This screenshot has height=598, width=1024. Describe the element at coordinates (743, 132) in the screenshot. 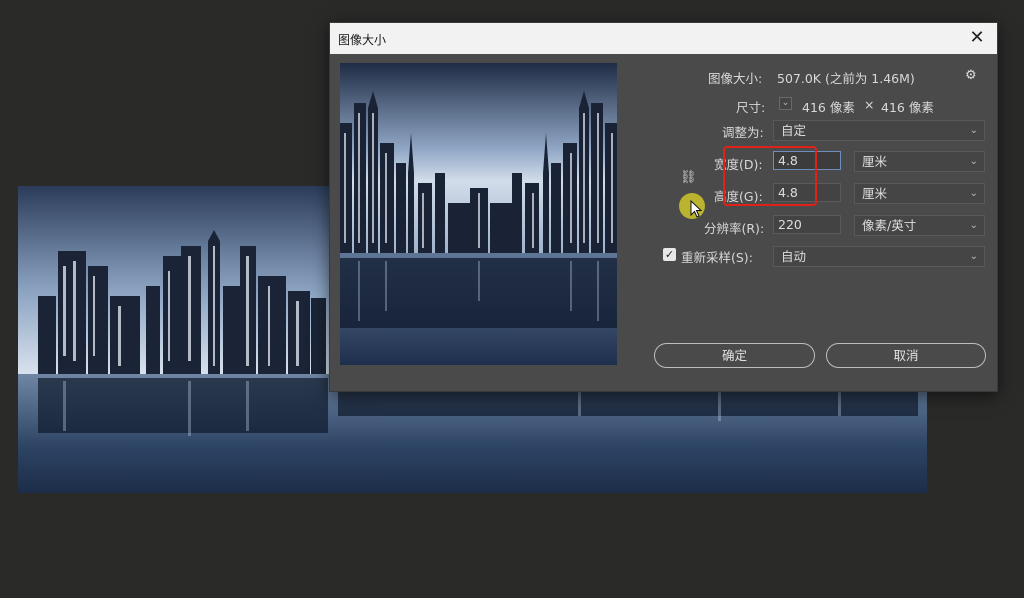

I see `fit-label: 调整为:` at that location.